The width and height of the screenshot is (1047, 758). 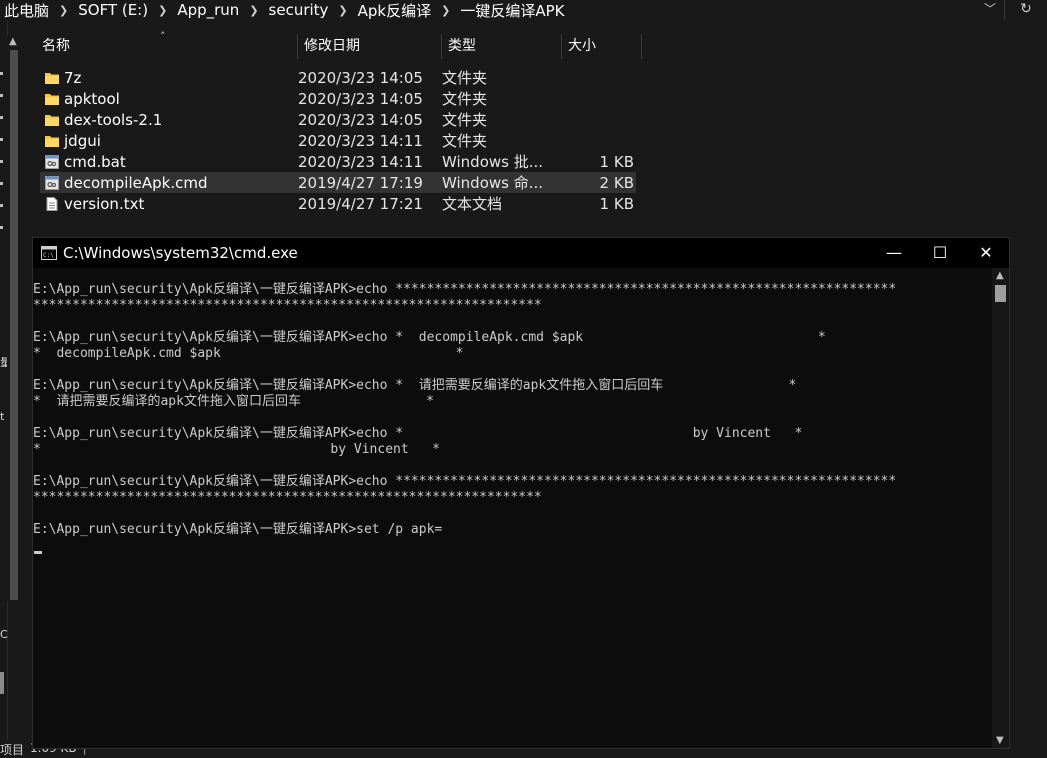 What do you see at coordinates (1000, 508) in the screenshot?
I see `console-scrollbar: ▲ ▼` at bounding box center [1000, 508].